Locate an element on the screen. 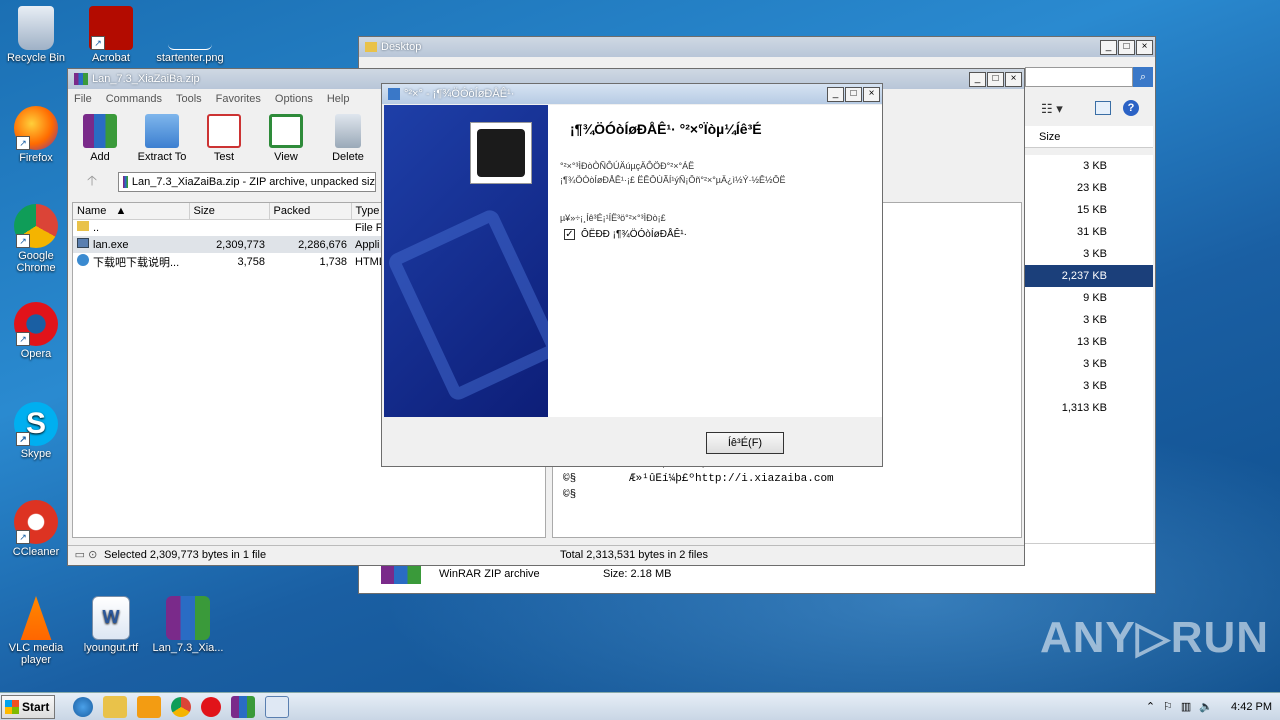  checkbox-checked-icon: ✓ is located at coordinates (569, 234).